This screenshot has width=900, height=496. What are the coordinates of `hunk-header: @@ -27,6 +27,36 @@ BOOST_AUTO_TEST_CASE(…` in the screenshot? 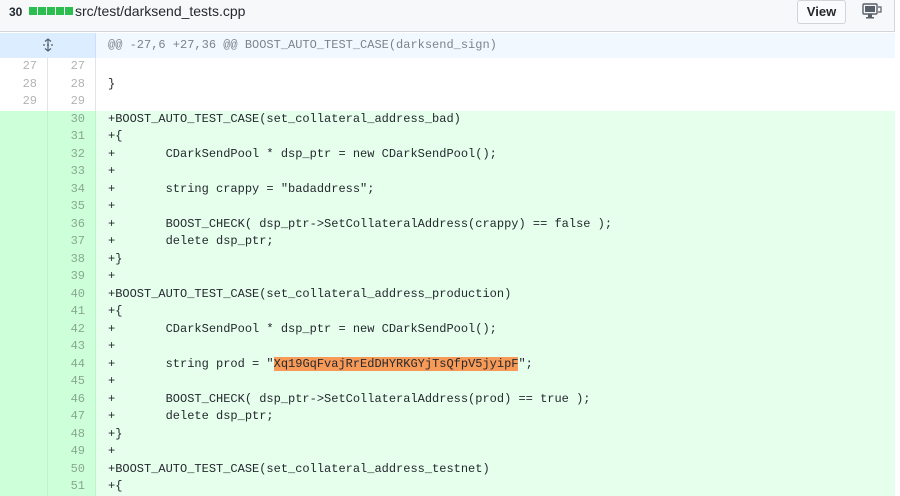 It's located at (495, 45).